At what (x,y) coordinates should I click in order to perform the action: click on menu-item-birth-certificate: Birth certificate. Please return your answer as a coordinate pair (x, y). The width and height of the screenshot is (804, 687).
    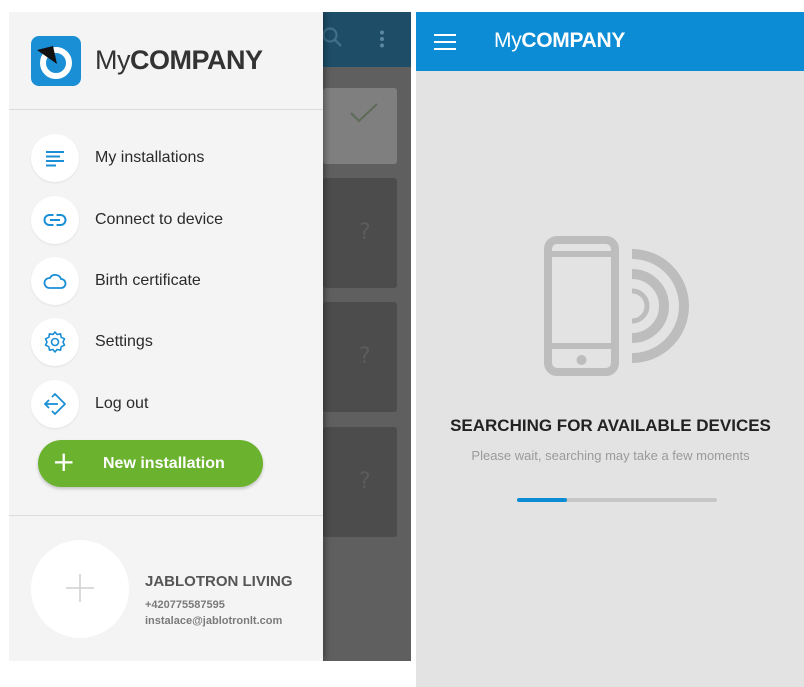
    Looking at the image, I should click on (166, 284).